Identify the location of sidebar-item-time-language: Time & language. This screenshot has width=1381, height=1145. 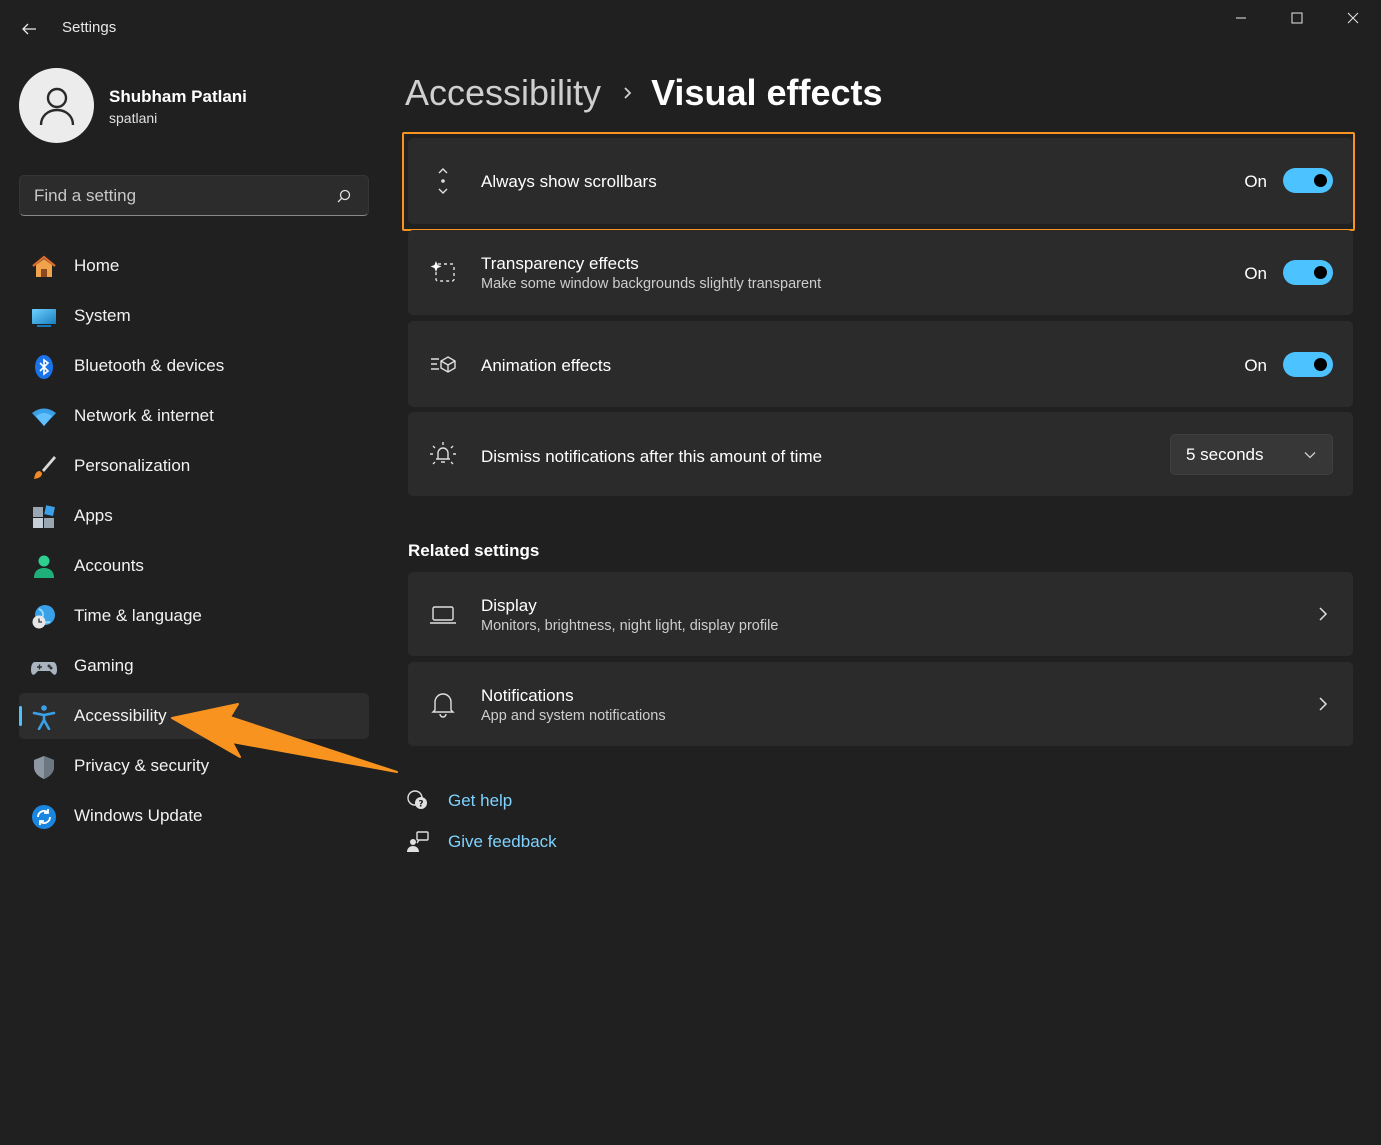
(194, 616).